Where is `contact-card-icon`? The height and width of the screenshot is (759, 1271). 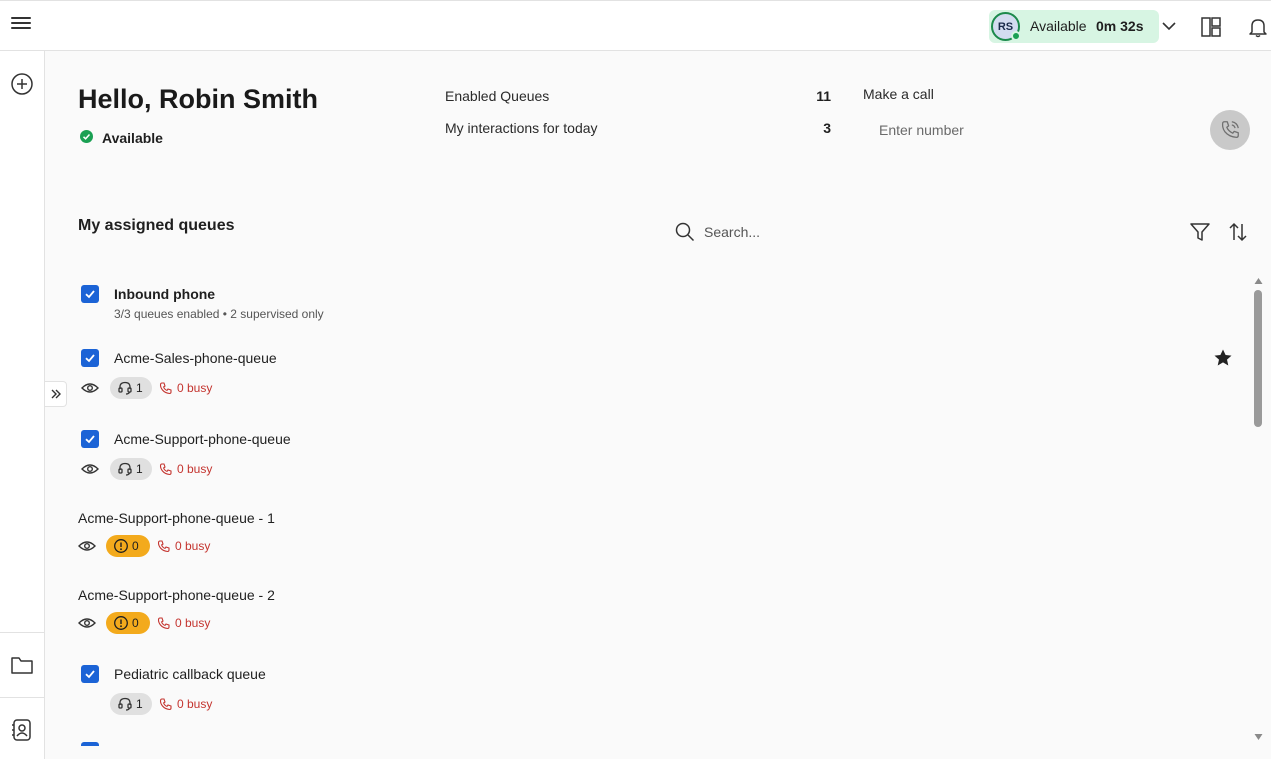 contact-card-icon is located at coordinates (22, 730).